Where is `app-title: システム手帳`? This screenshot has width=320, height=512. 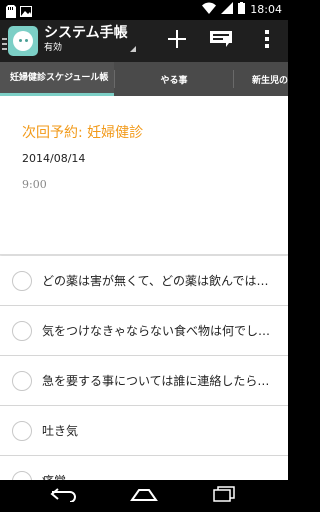
app-title: システム手帳 is located at coordinates (86, 33).